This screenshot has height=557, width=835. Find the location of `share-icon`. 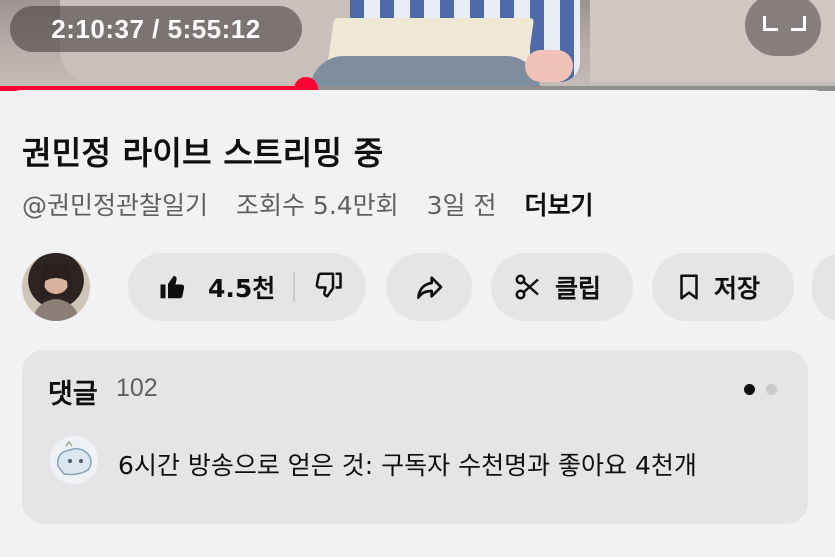

share-icon is located at coordinates (430, 287).